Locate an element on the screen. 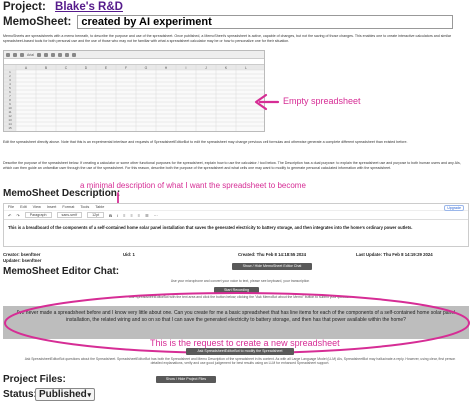 The height and width of the screenshot is (402, 474). project-link: Blake's R&D is located at coordinates (89, 7).